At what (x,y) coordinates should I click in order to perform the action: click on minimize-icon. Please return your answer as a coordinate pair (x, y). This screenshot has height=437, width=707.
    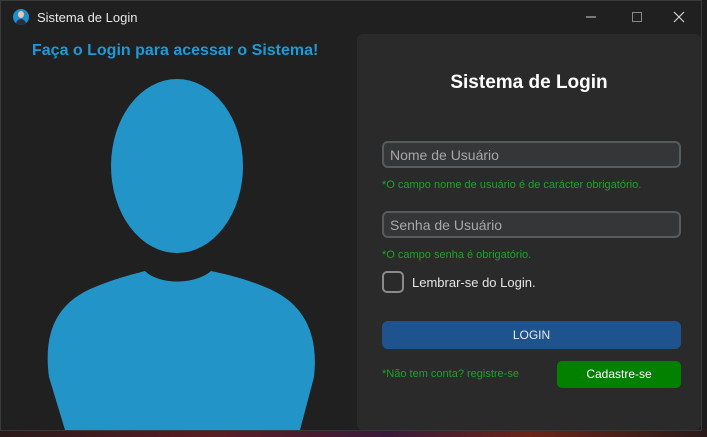
    Looking at the image, I should click on (591, 17).